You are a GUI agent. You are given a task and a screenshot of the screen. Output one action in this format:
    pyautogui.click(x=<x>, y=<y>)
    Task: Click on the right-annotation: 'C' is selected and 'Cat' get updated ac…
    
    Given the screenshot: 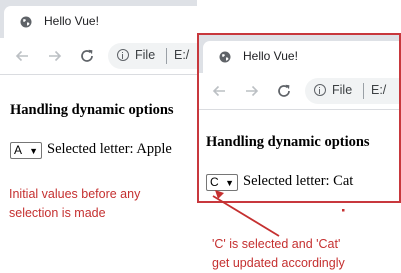 What is the action you would take?
    pyautogui.click(x=278, y=253)
    